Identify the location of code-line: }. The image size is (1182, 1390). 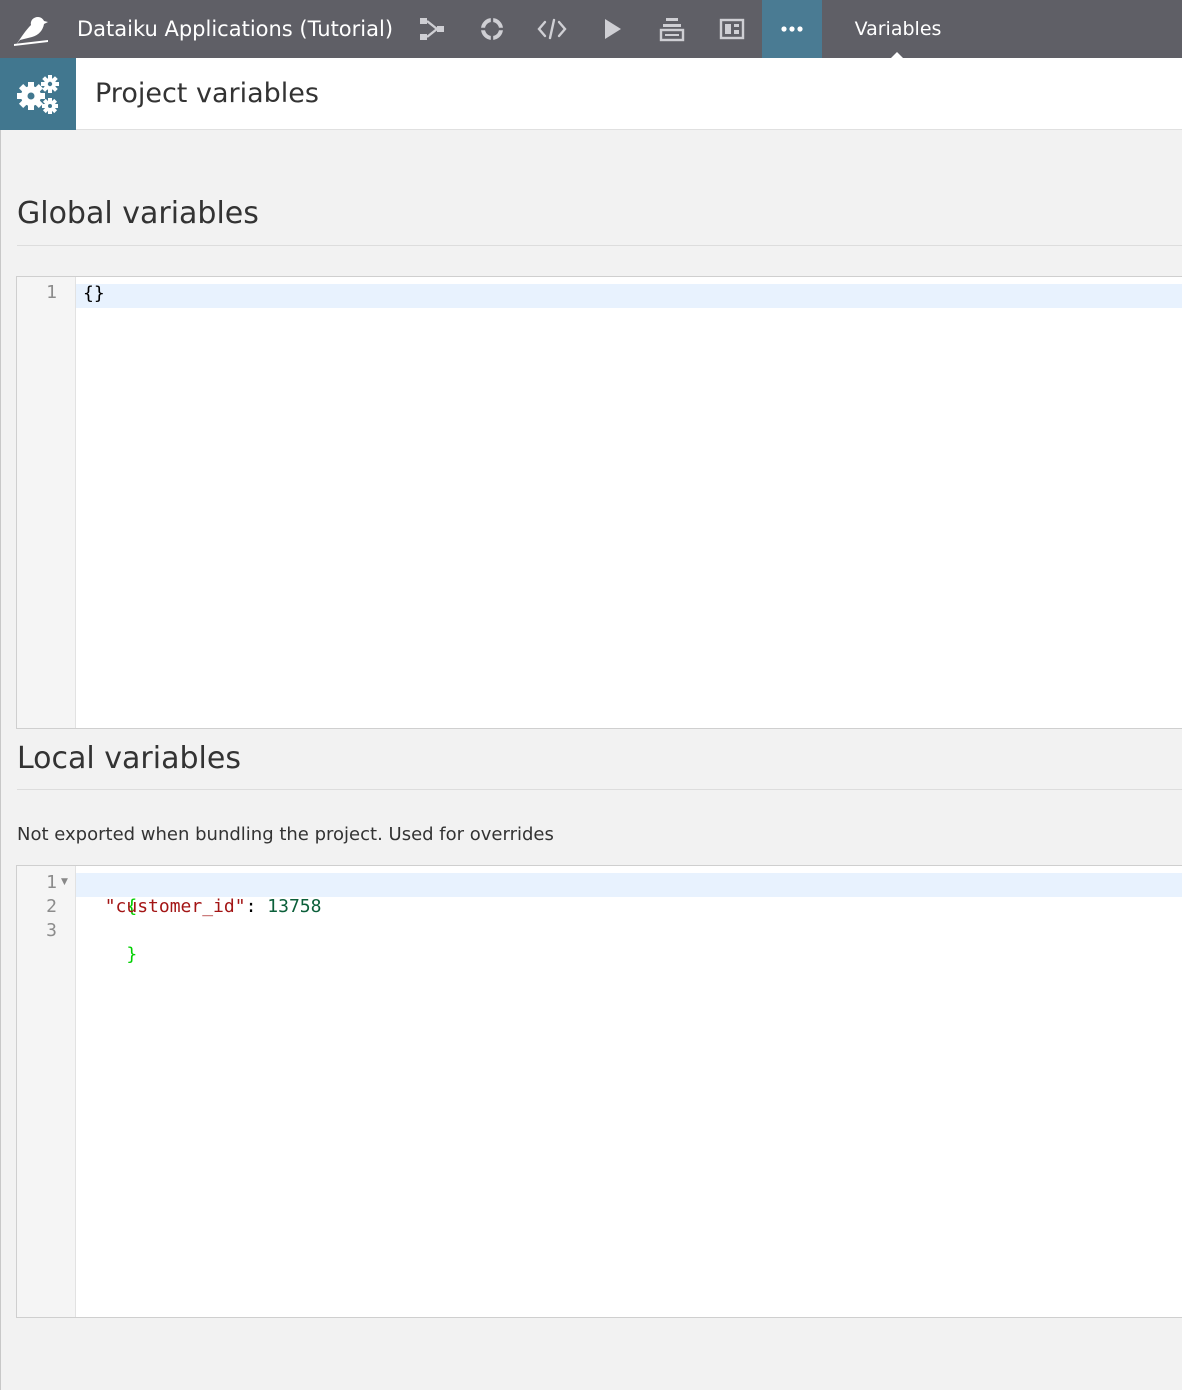
(110, 942).